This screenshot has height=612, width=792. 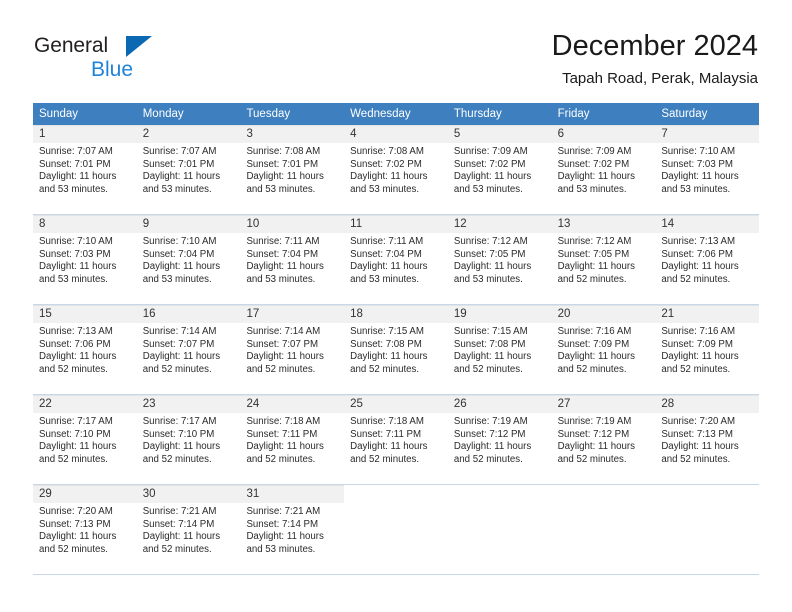 I want to click on day-number: 5, so click(x=457, y=134).